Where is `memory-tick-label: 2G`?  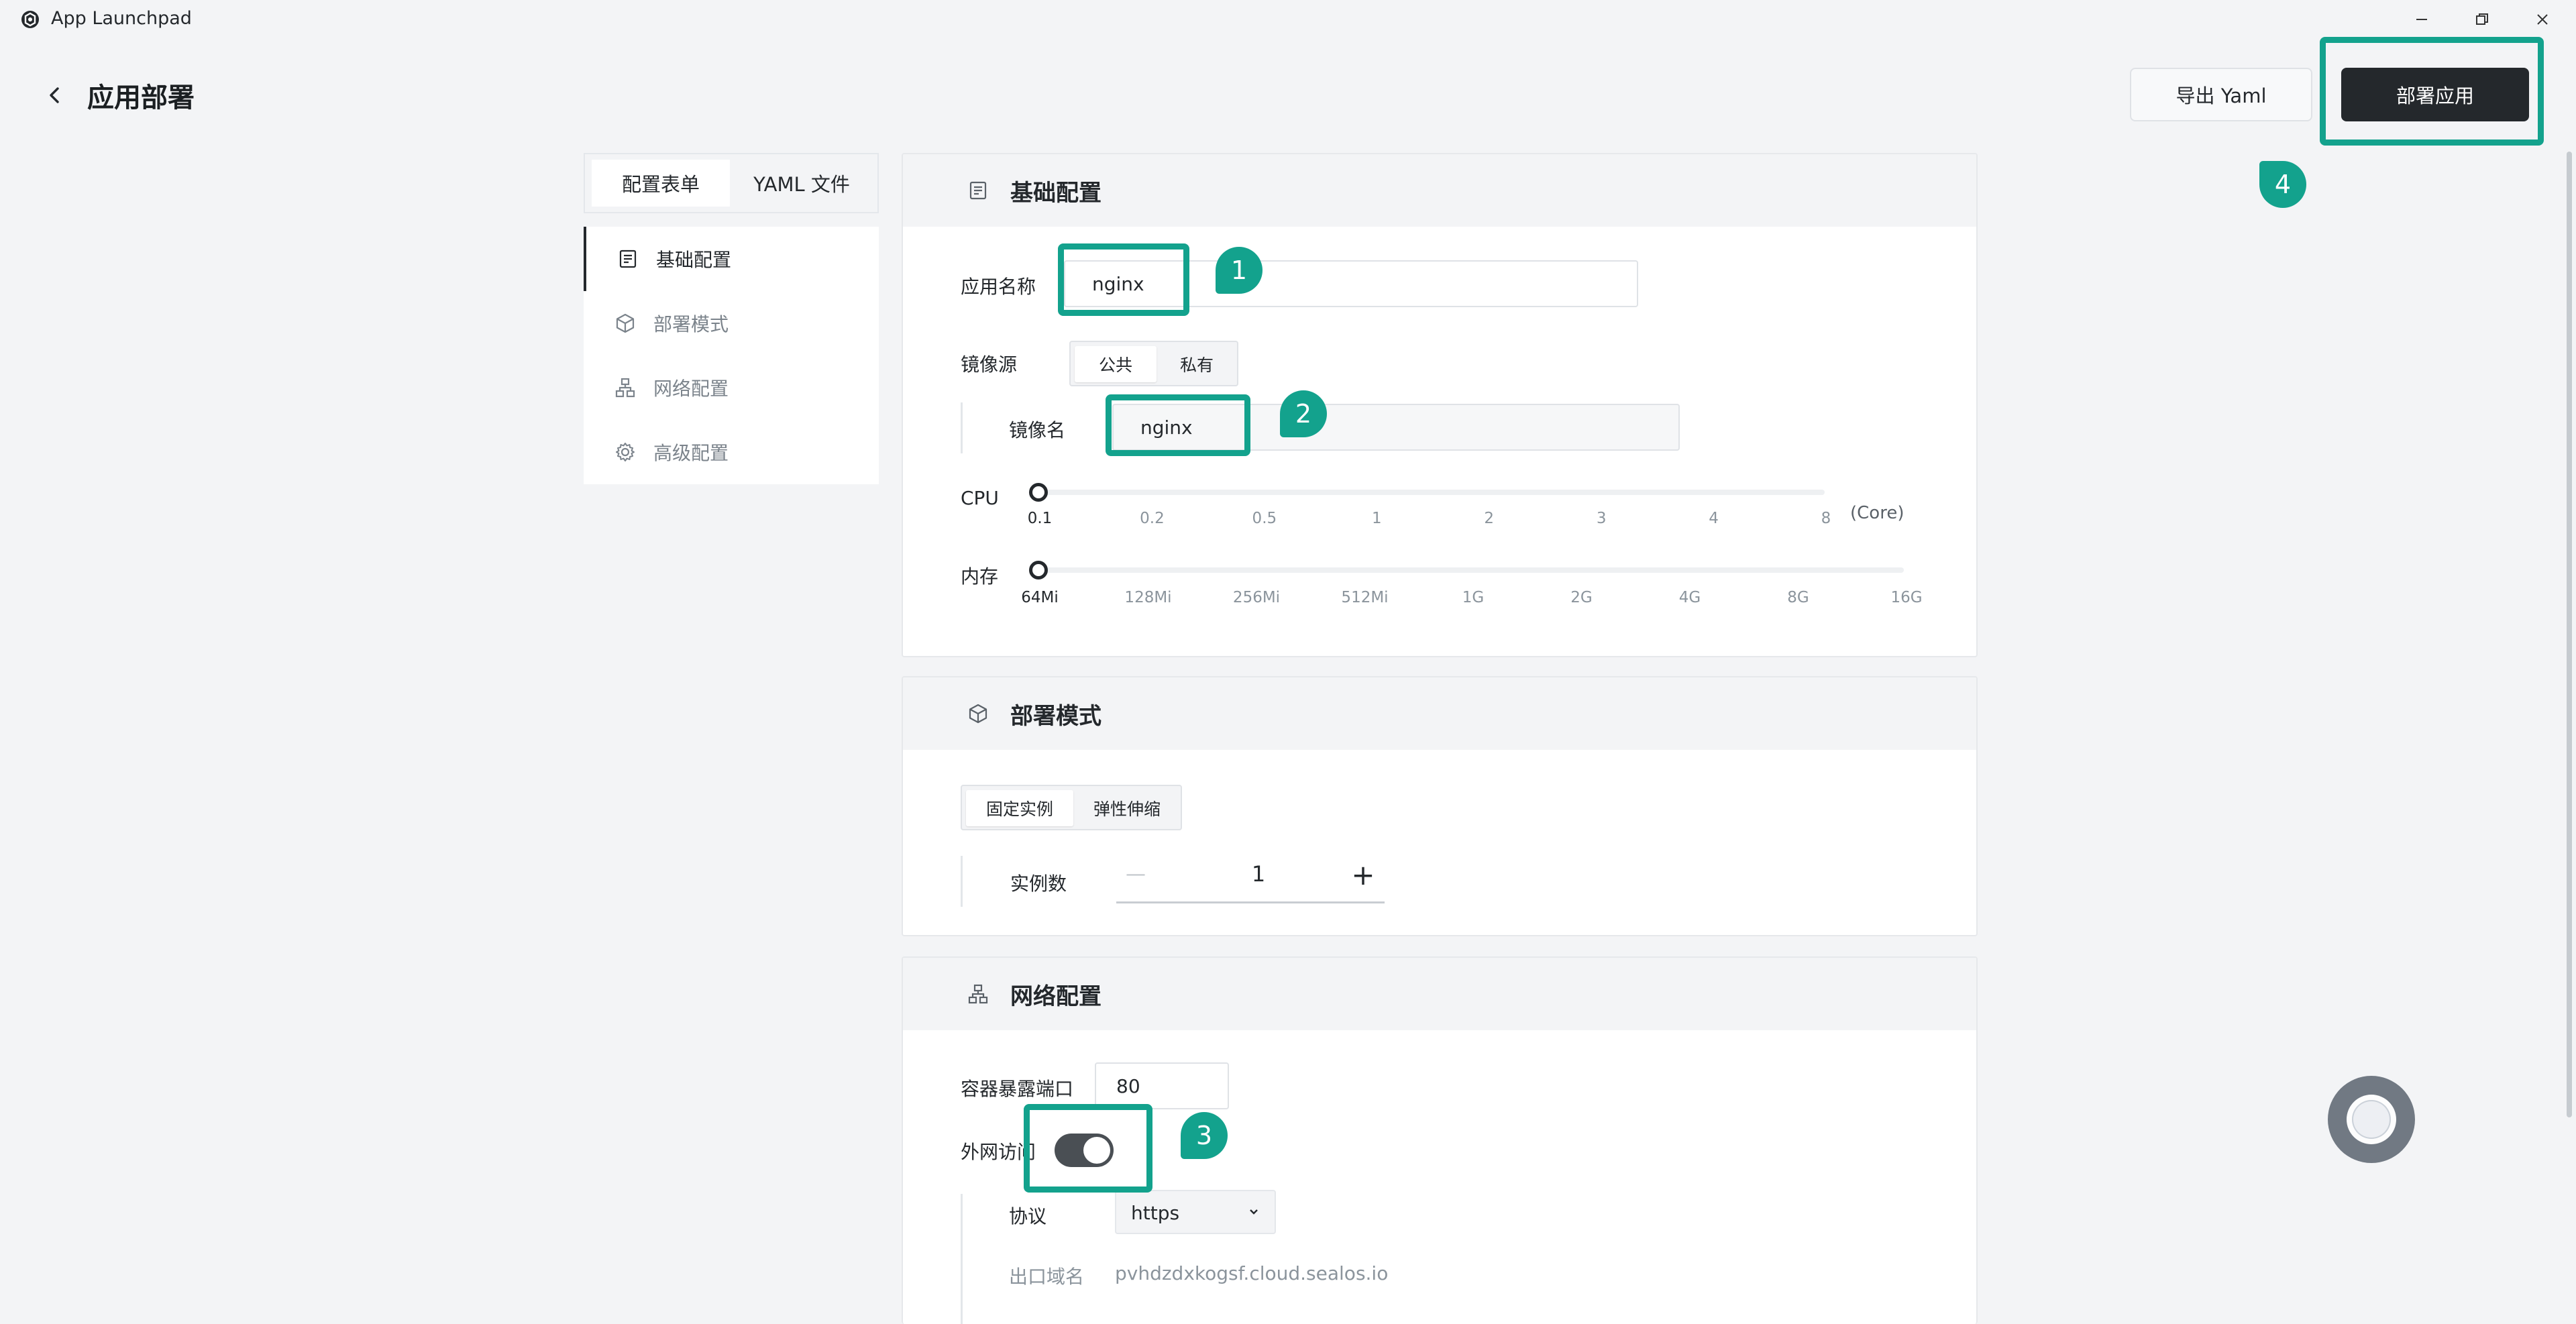
memory-tick-label: 2G is located at coordinates (1581, 597).